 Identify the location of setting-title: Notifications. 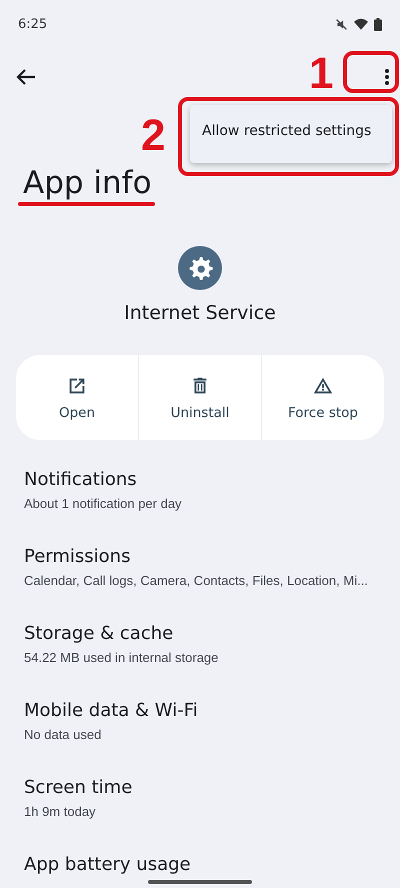
(80, 480).